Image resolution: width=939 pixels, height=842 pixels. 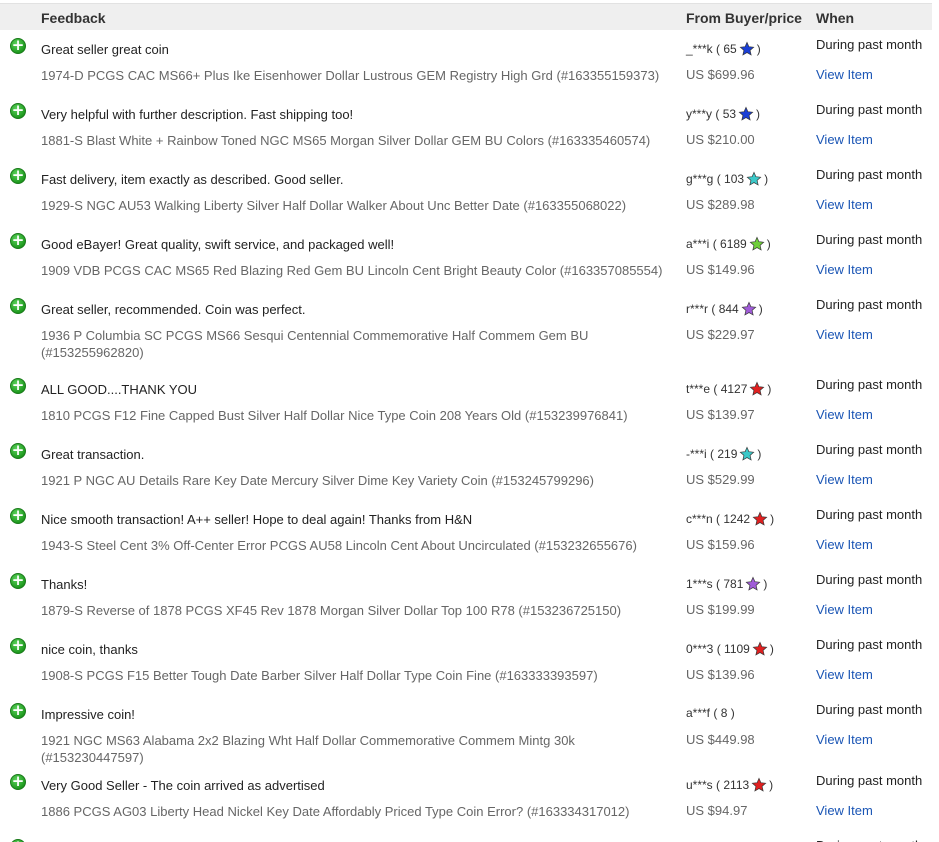 I want to click on feedback-comment: Great seller great coin, so click(x=105, y=49).